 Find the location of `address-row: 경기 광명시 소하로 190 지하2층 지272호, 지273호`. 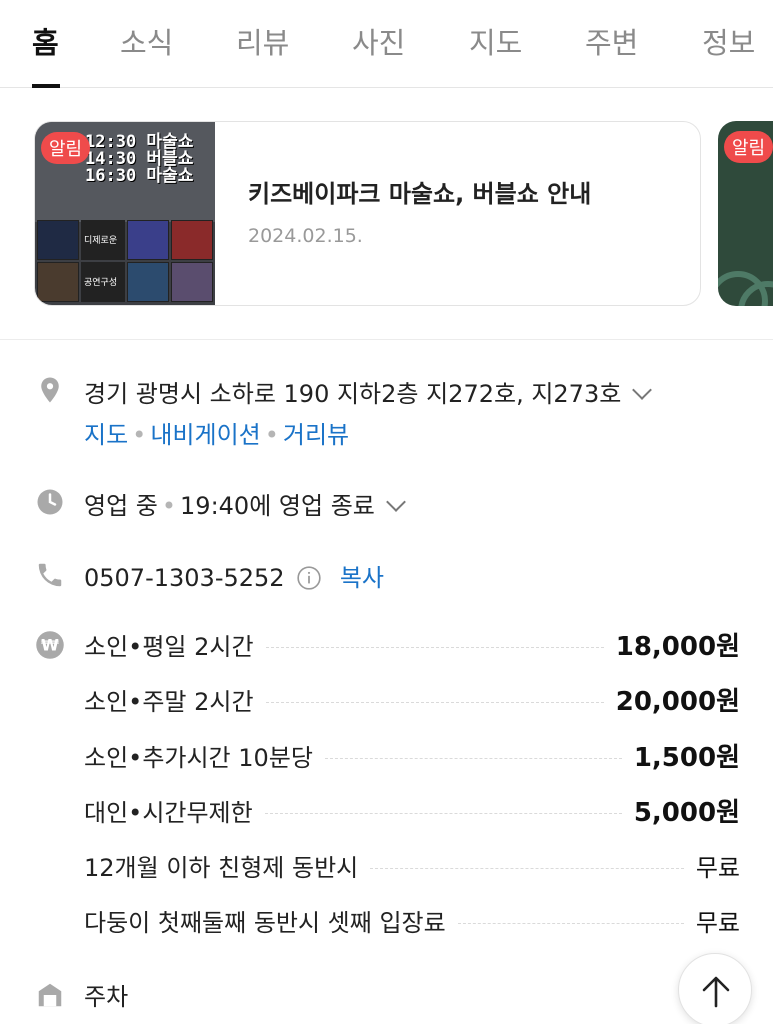

address-row: 경기 광명시 소하로 190 지하2층 지272호, 지273호 is located at coordinates (368, 391).